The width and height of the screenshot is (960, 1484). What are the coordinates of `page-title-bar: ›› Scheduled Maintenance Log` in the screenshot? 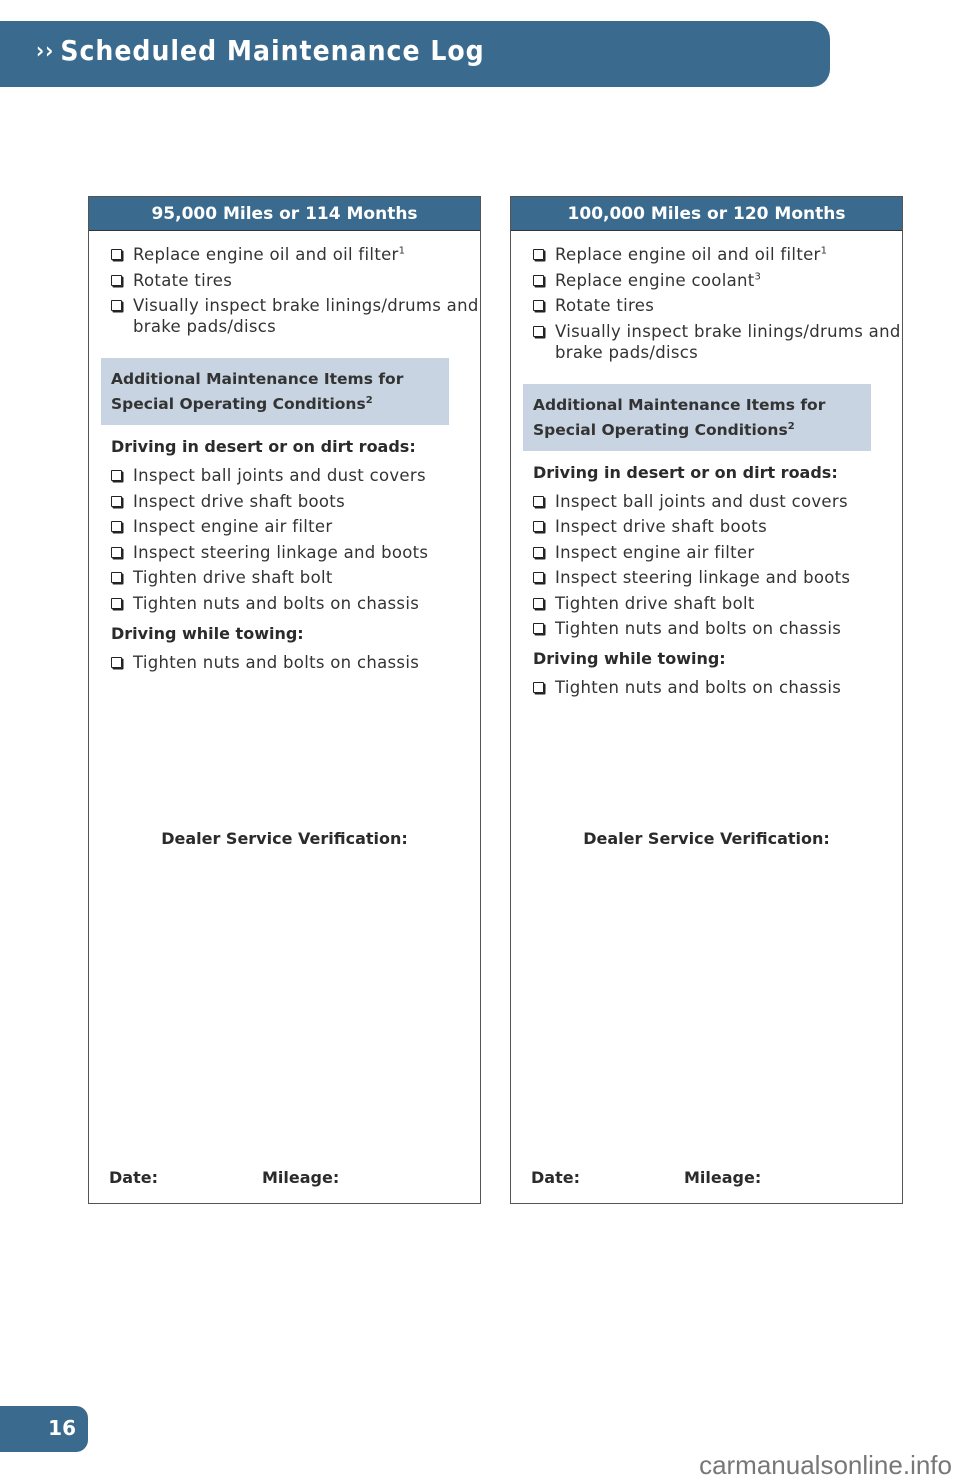 It's located at (415, 54).